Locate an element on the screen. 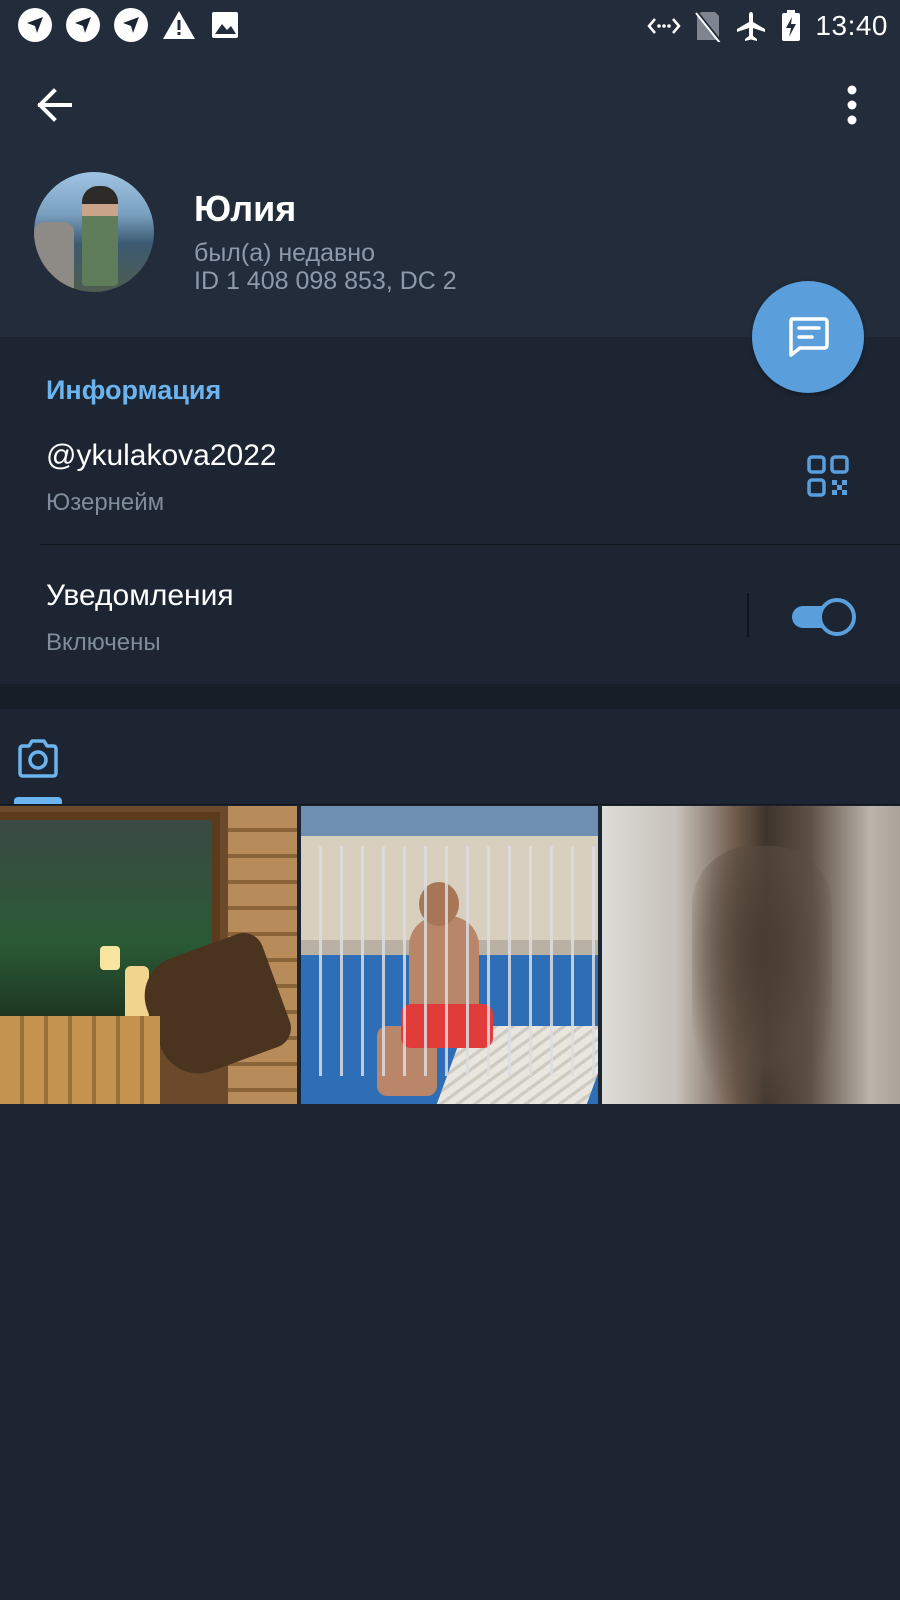 This screenshot has width=900, height=1600. media-tabs is located at coordinates (450, 757).